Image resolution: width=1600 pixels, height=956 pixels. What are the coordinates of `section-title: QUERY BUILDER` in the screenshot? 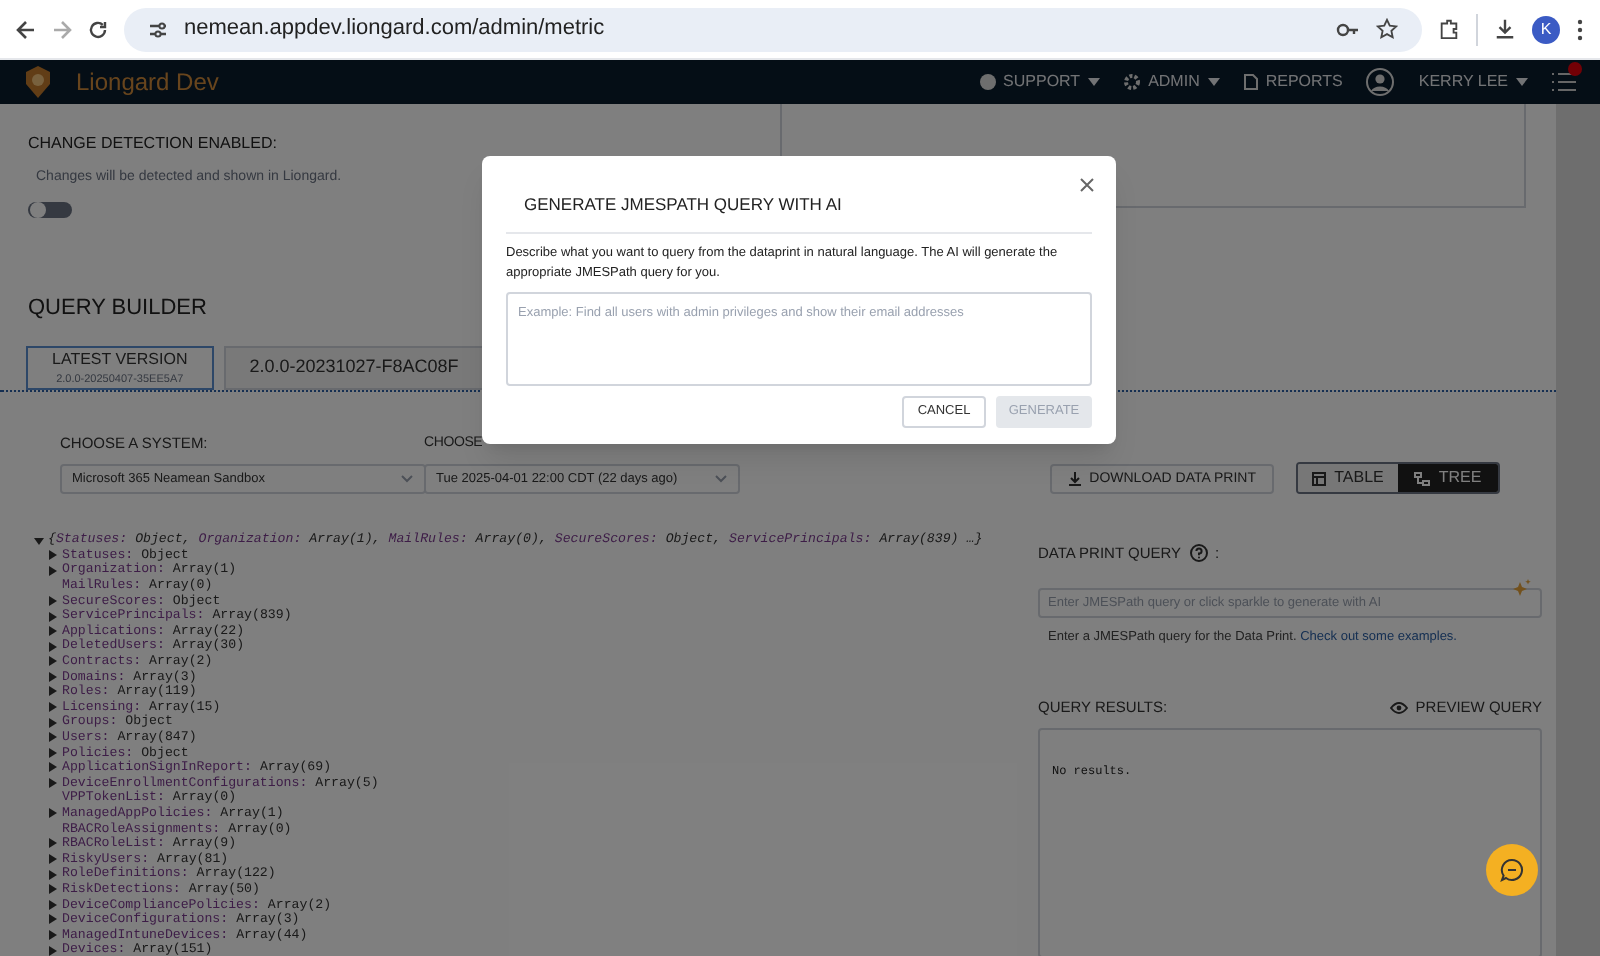 It's located at (117, 308).